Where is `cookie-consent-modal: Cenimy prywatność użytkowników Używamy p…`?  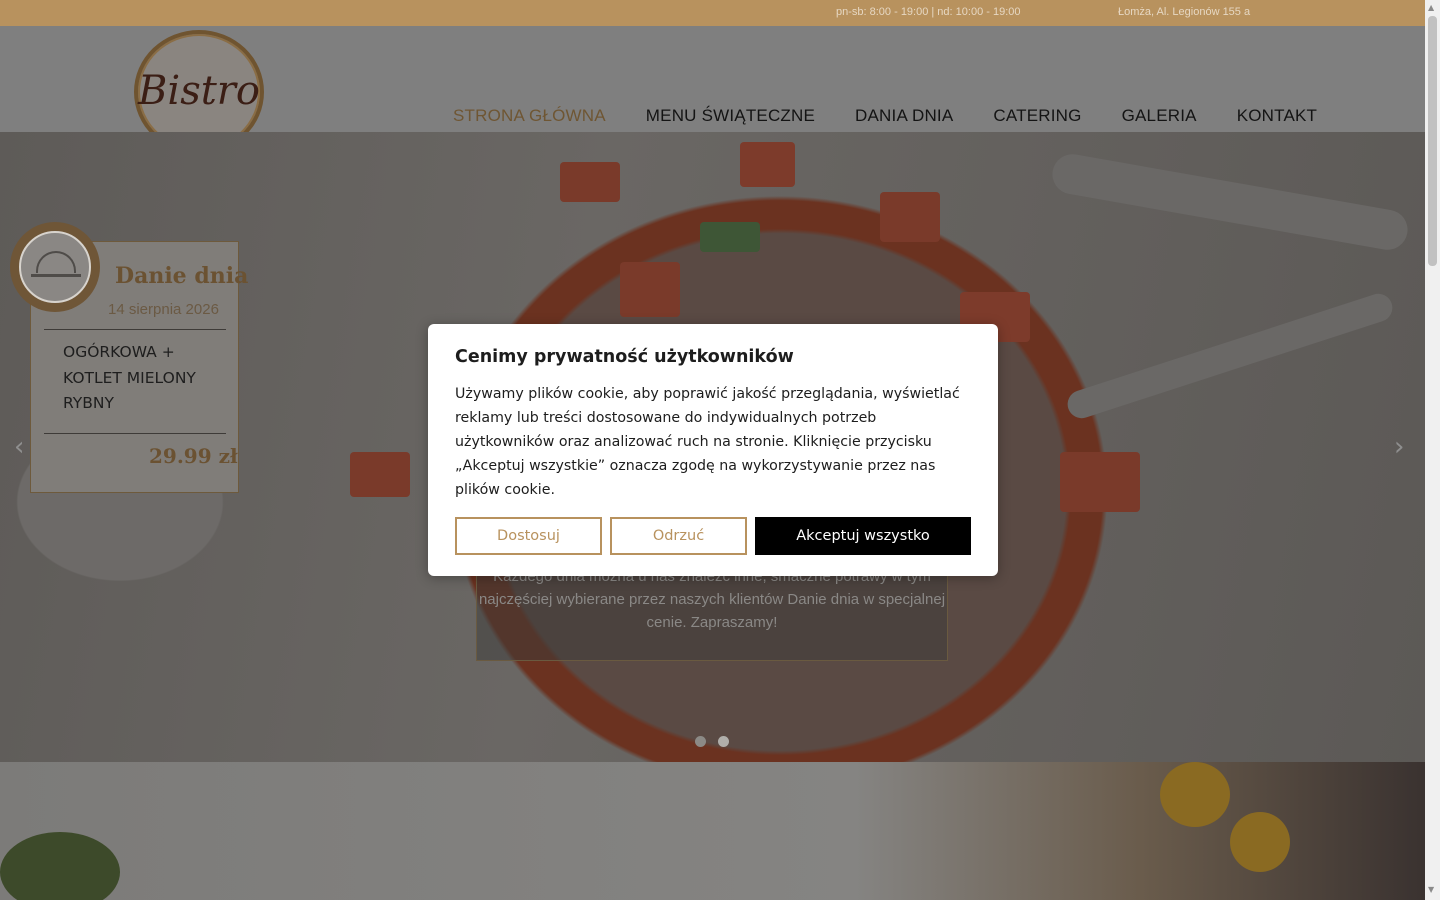 cookie-consent-modal: Cenimy prywatność użytkowników Używamy p… is located at coordinates (713, 450).